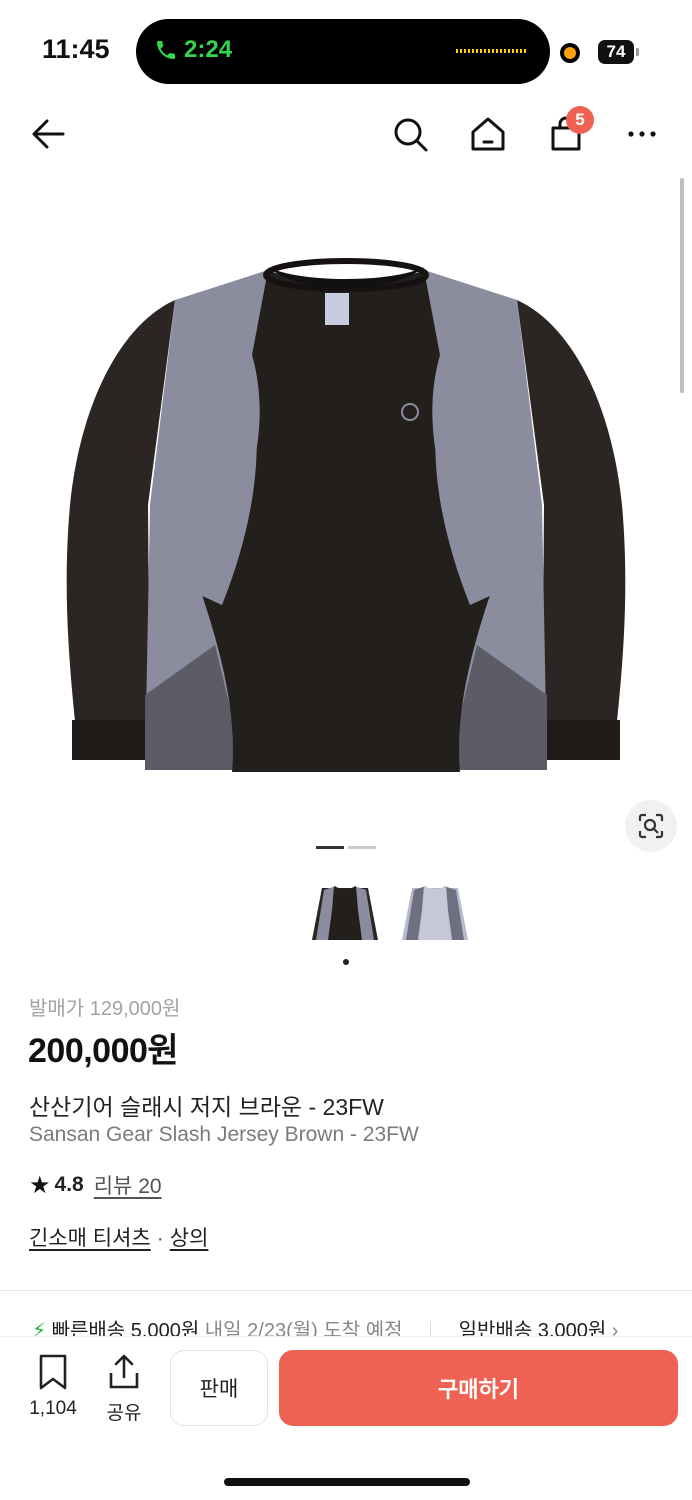 Image resolution: width=692 pixels, height=1500 pixels. I want to click on back-button, so click(48, 134).